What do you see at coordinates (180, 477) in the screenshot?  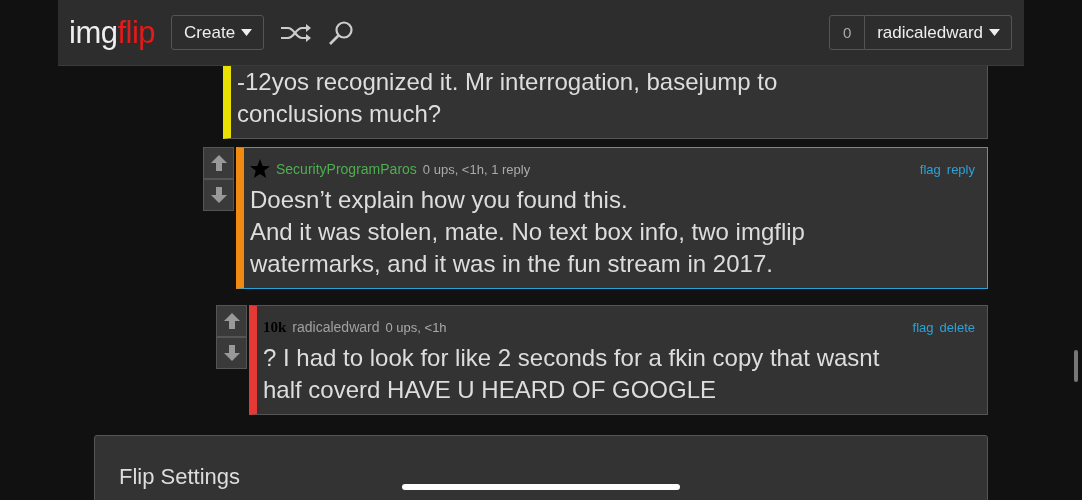 I see `panel-title: Flip Settings` at bounding box center [180, 477].